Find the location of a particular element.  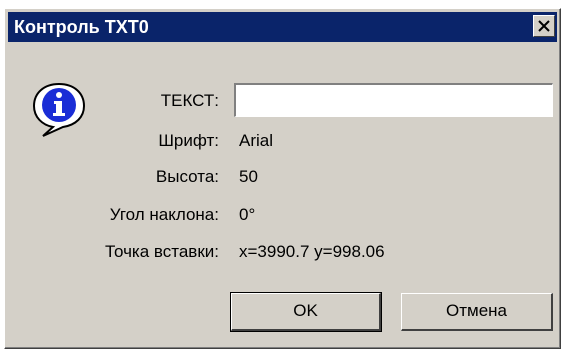

insertion-point-value: x=3990.7 y=998.06 is located at coordinates (312, 251).